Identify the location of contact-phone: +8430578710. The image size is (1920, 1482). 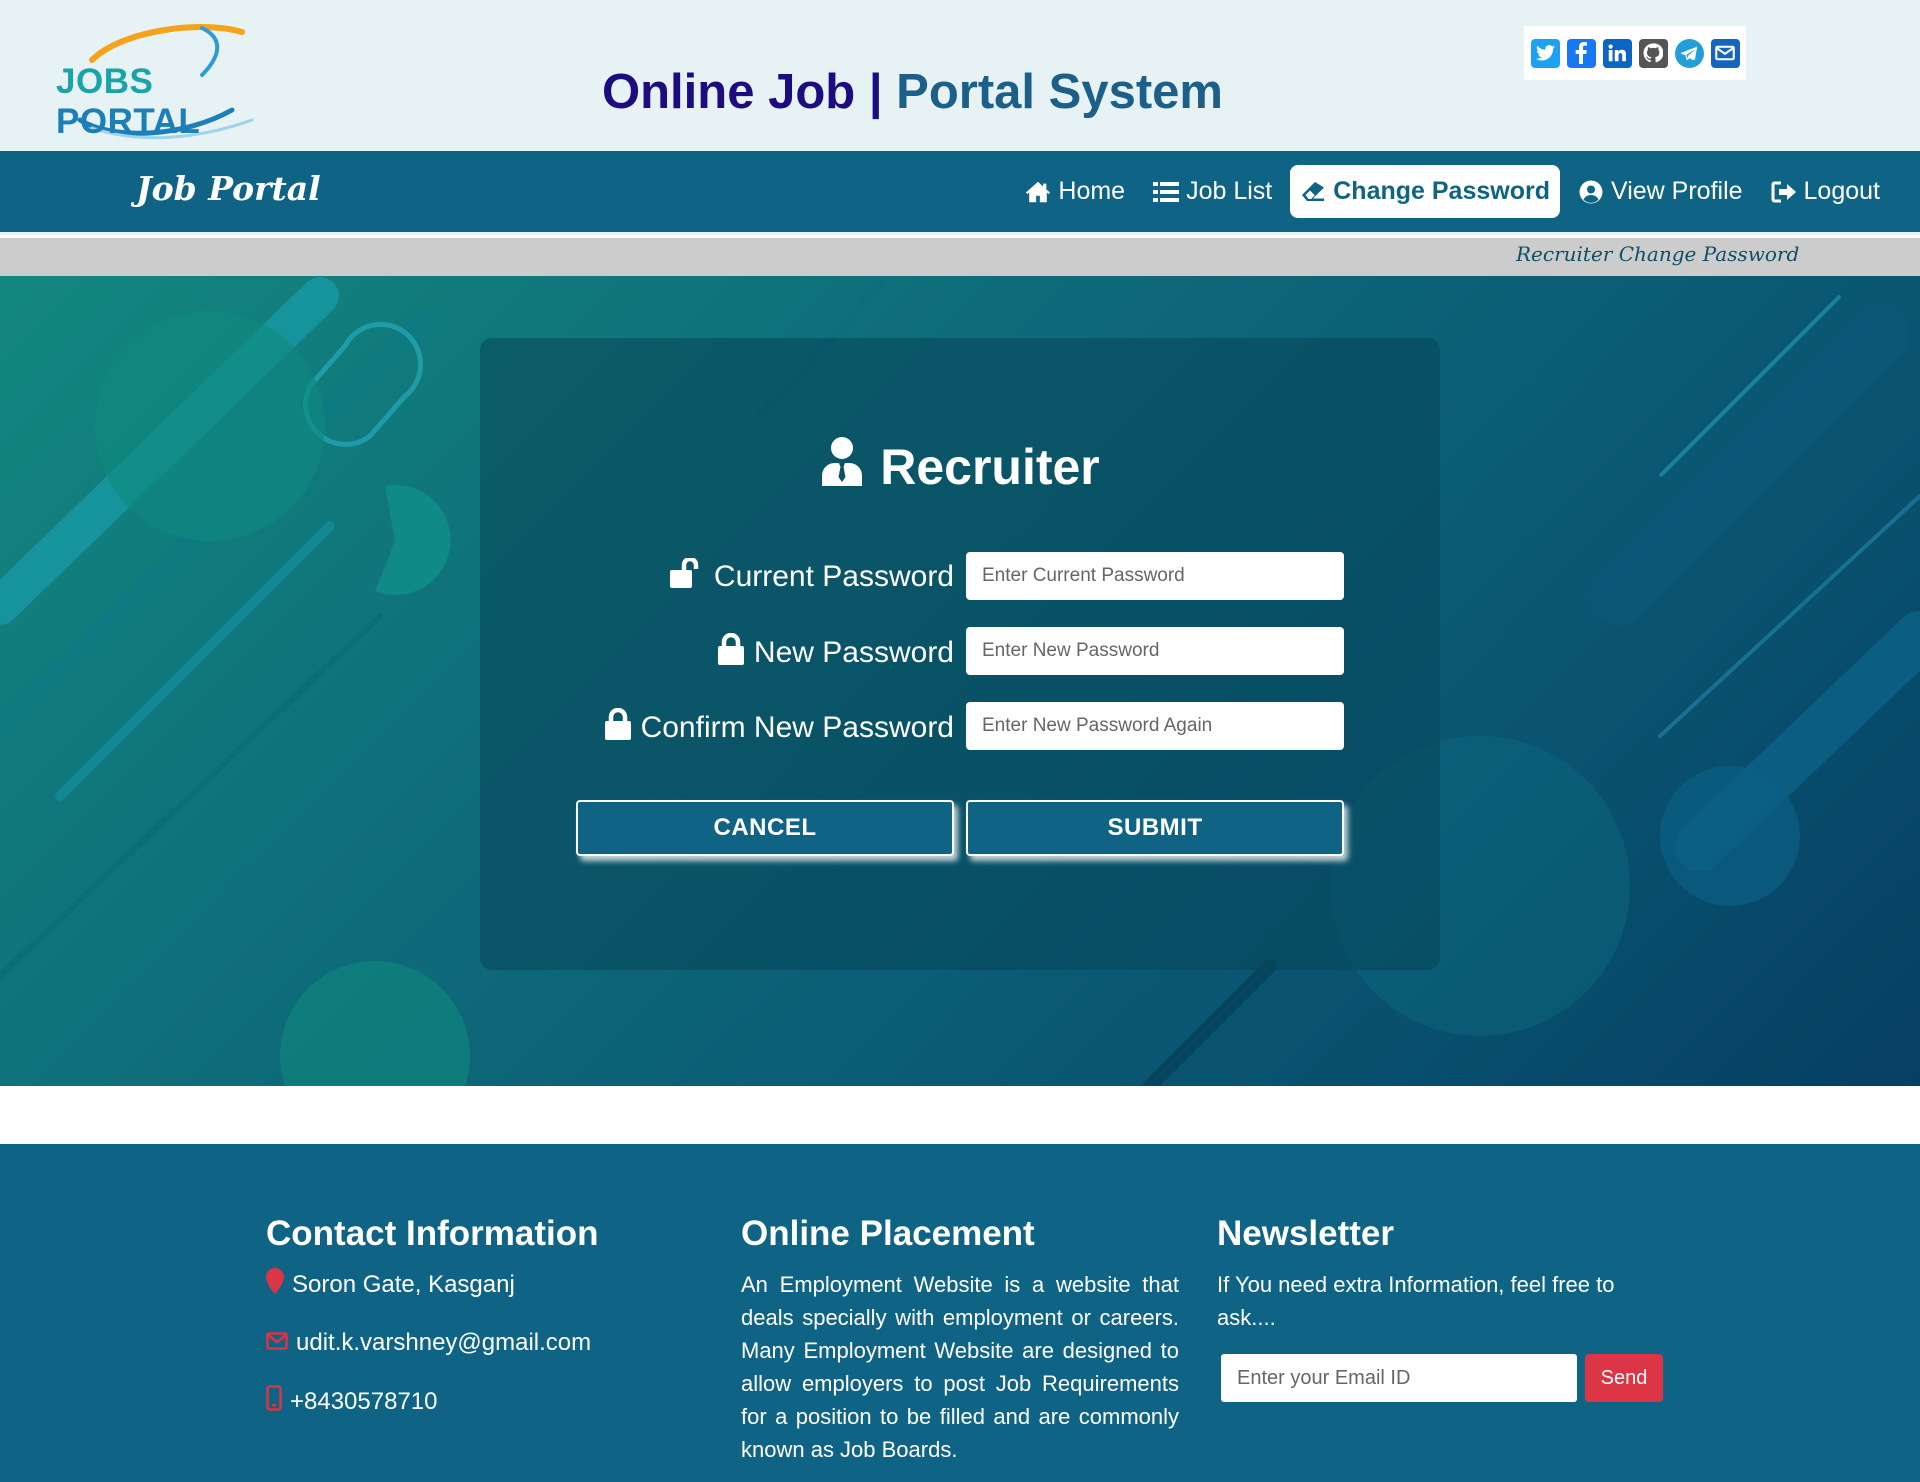
(476, 1401).